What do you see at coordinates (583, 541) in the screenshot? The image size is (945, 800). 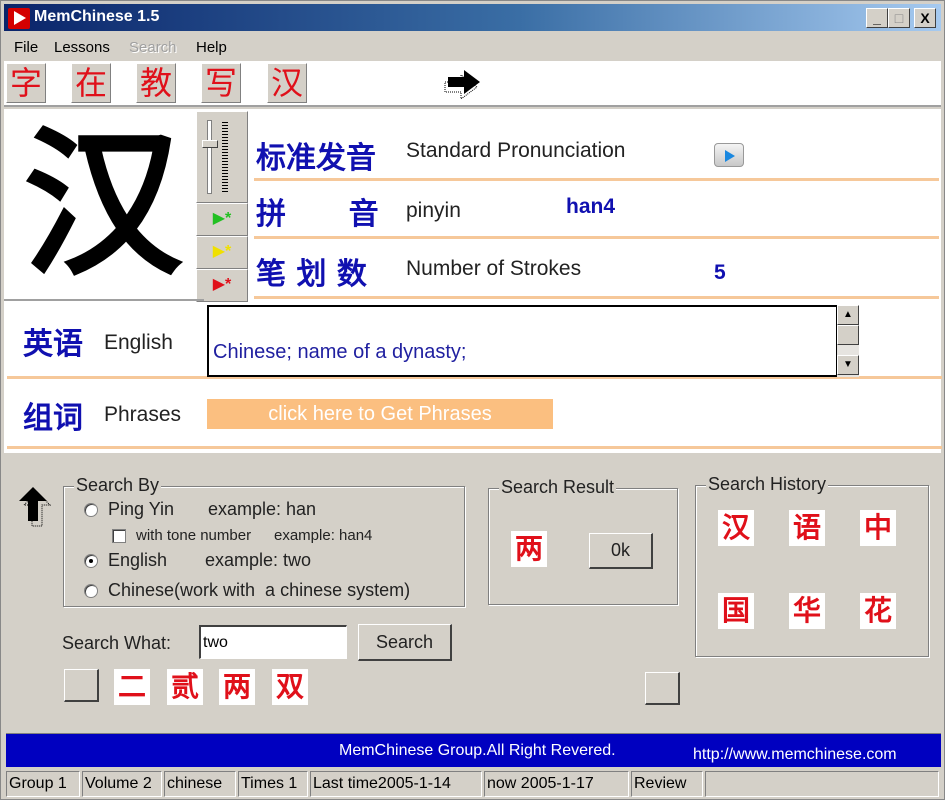 I see `search-result-group: Search Result 两 0k` at bounding box center [583, 541].